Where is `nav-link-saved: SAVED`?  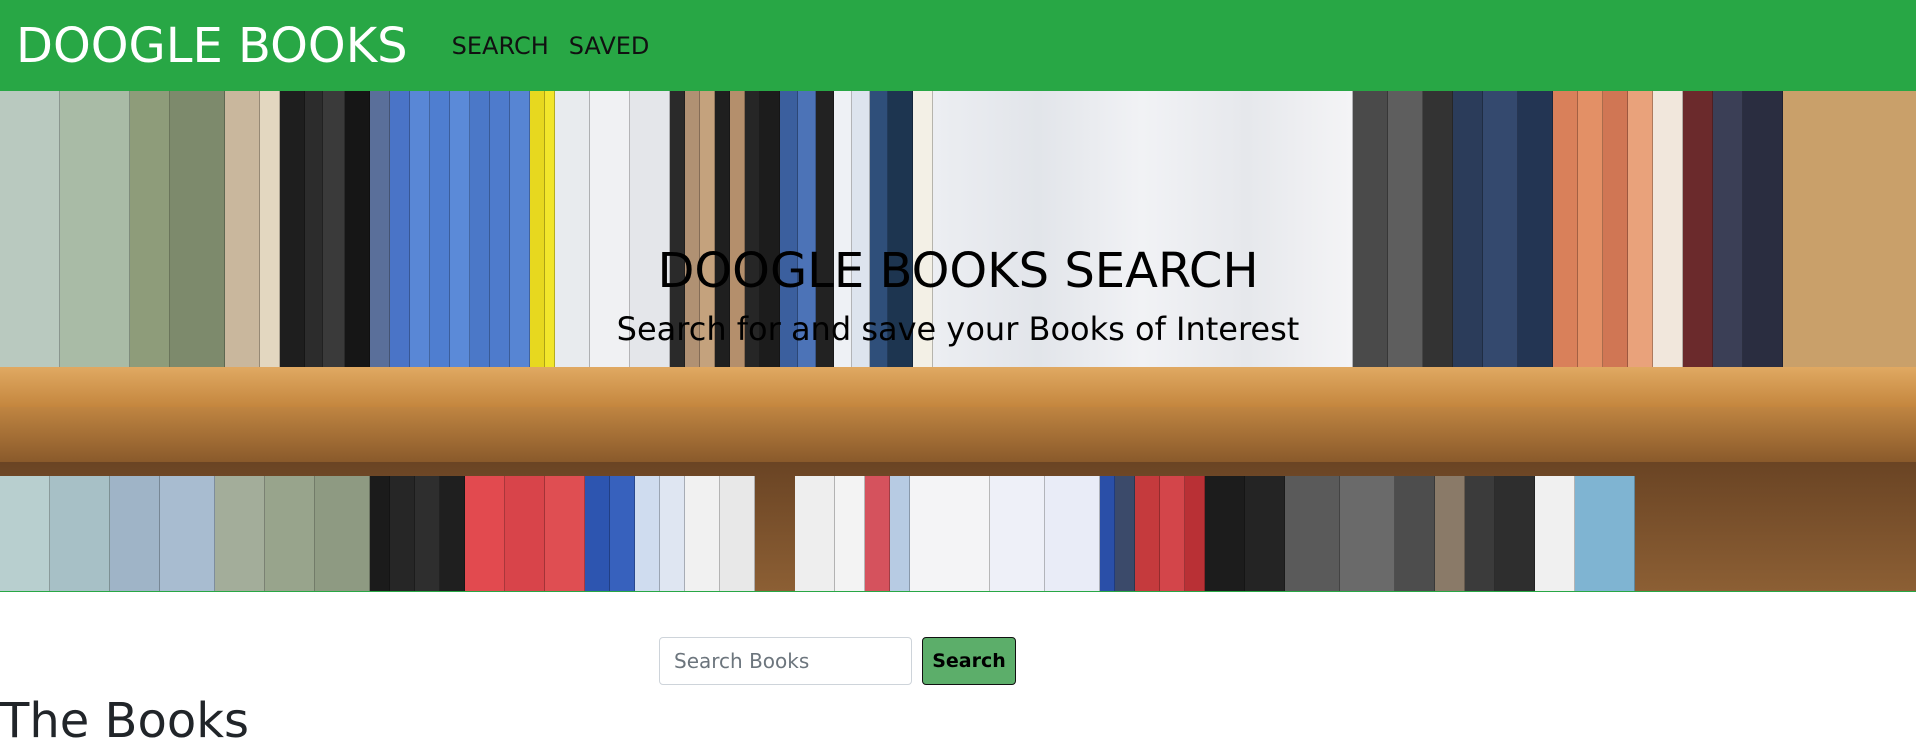 nav-link-saved: SAVED is located at coordinates (609, 46).